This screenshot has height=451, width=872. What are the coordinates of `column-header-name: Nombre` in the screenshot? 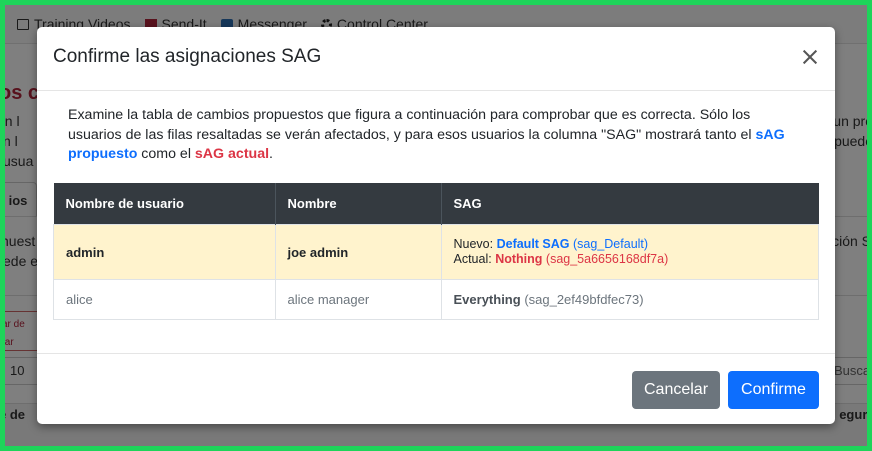 It's located at (358, 204).